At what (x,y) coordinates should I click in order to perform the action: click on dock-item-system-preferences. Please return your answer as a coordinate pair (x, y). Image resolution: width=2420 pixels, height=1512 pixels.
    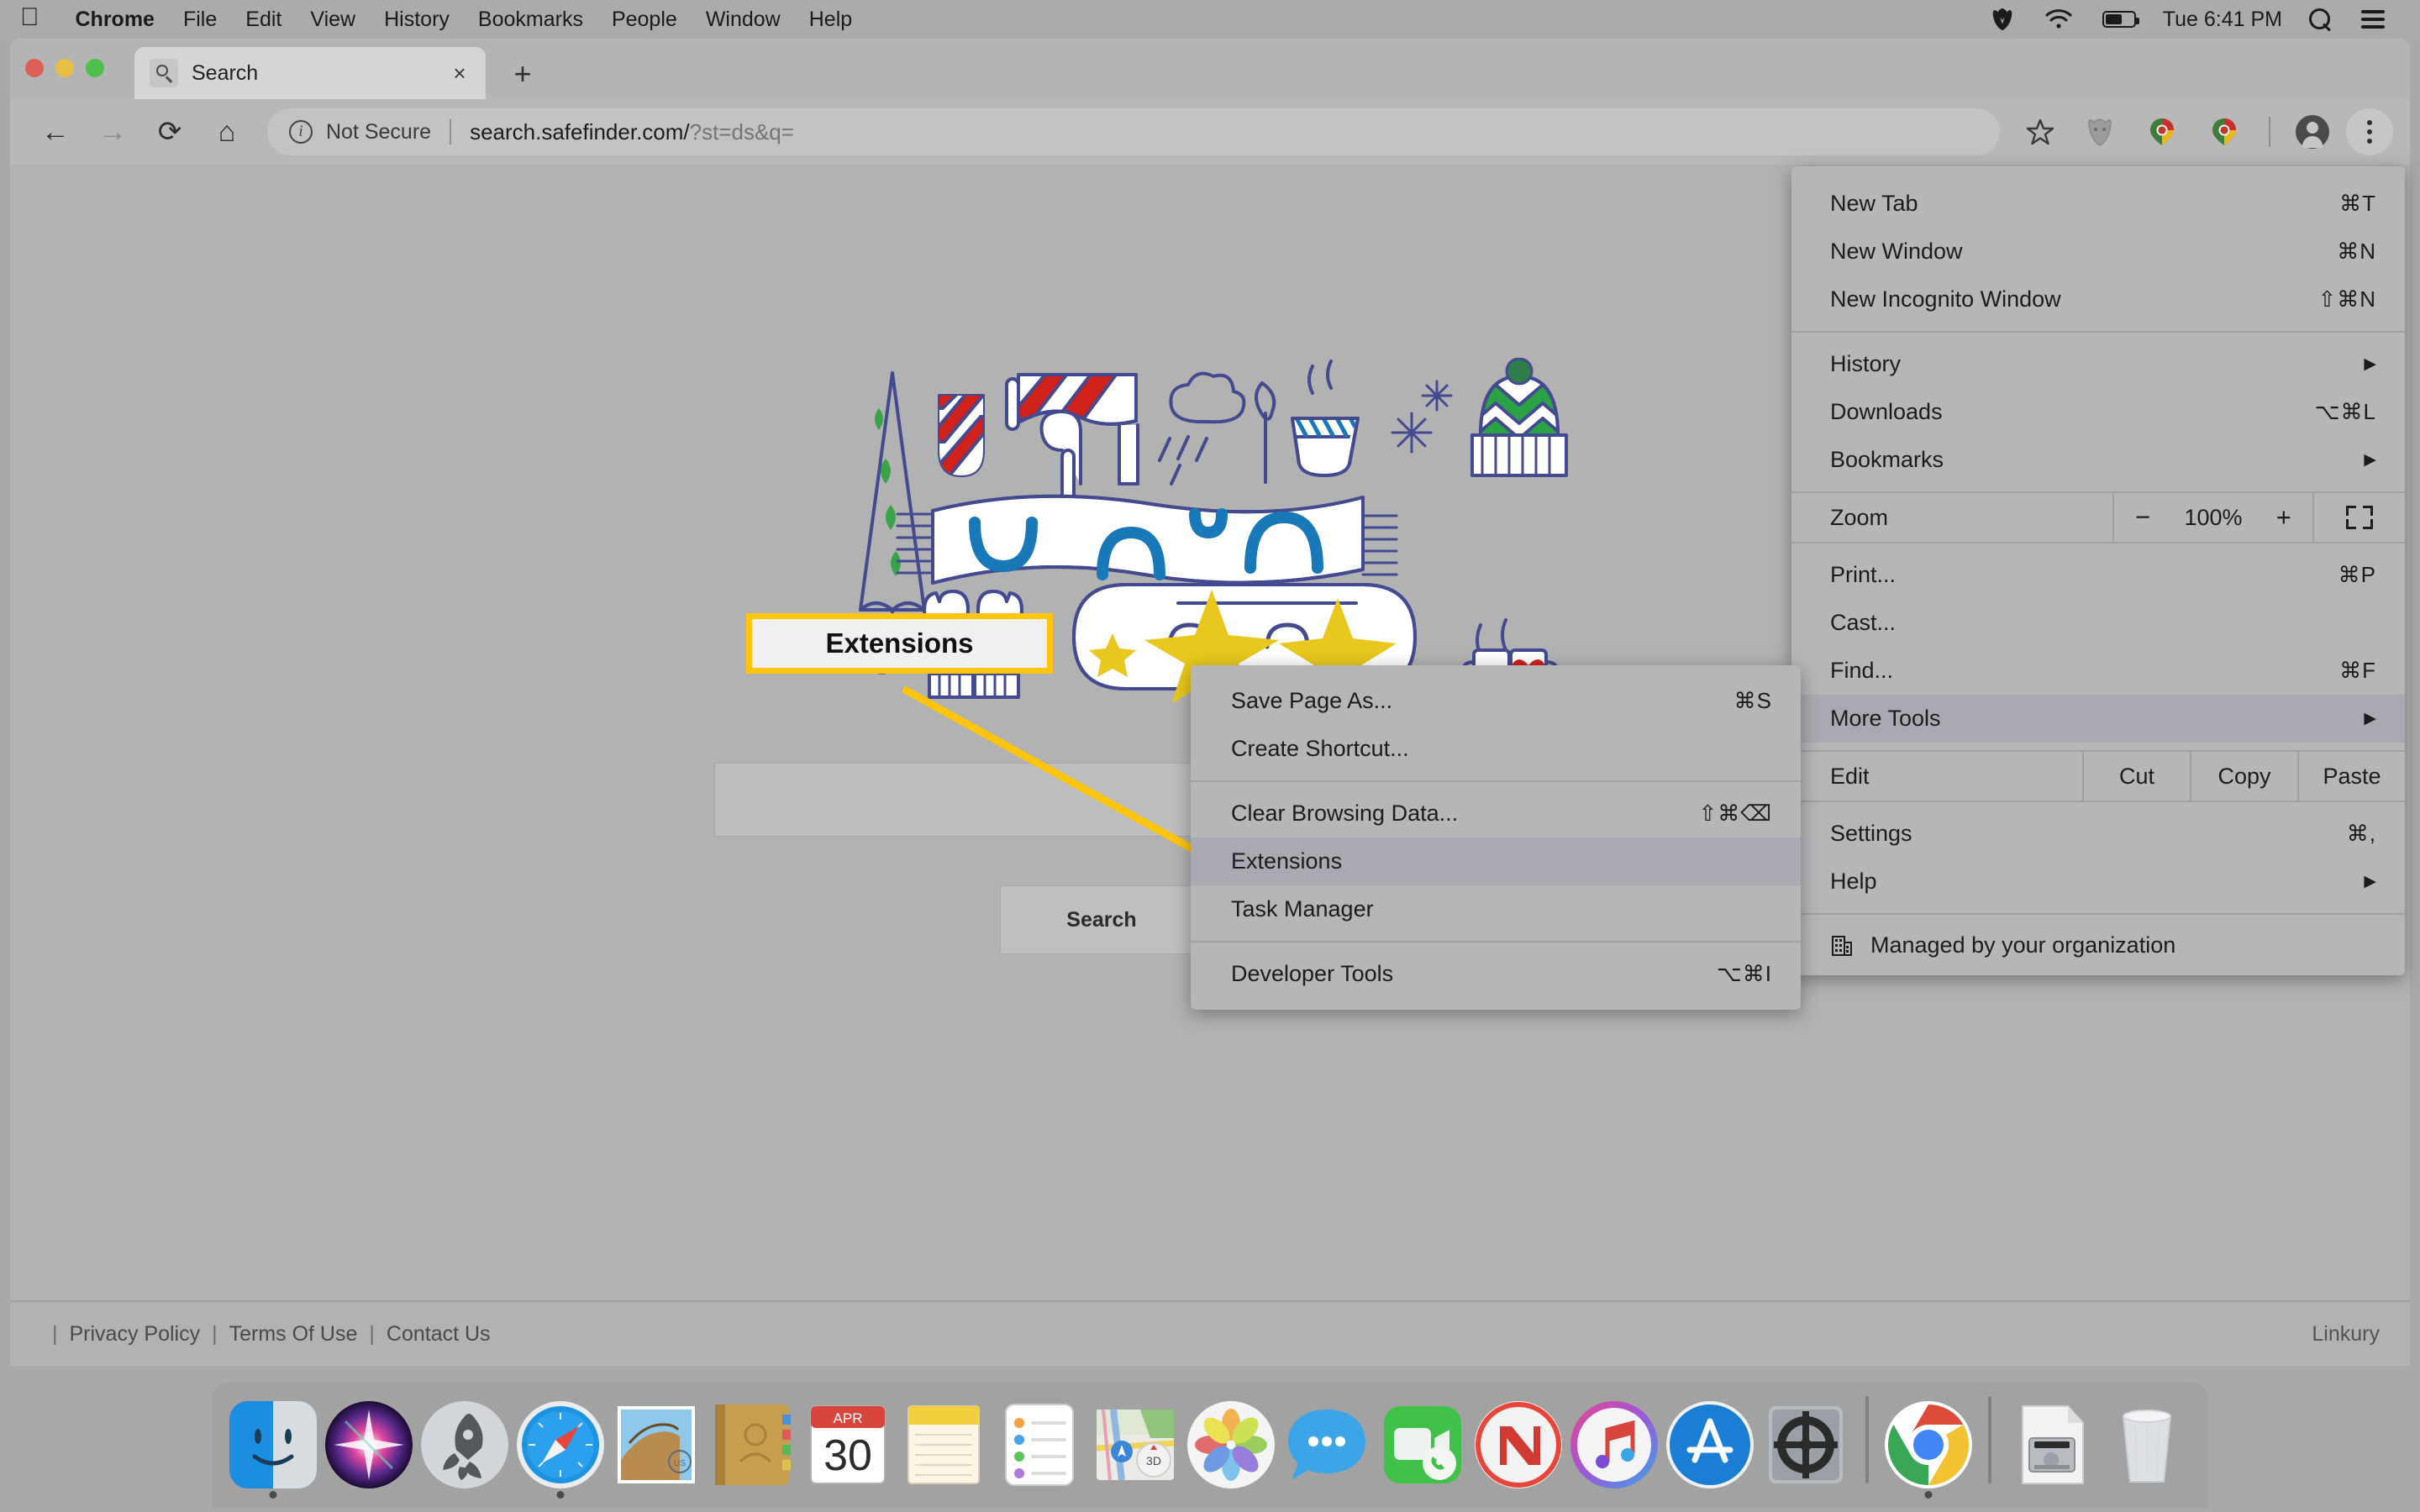
    Looking at the image, I should click on (1806, 1446).